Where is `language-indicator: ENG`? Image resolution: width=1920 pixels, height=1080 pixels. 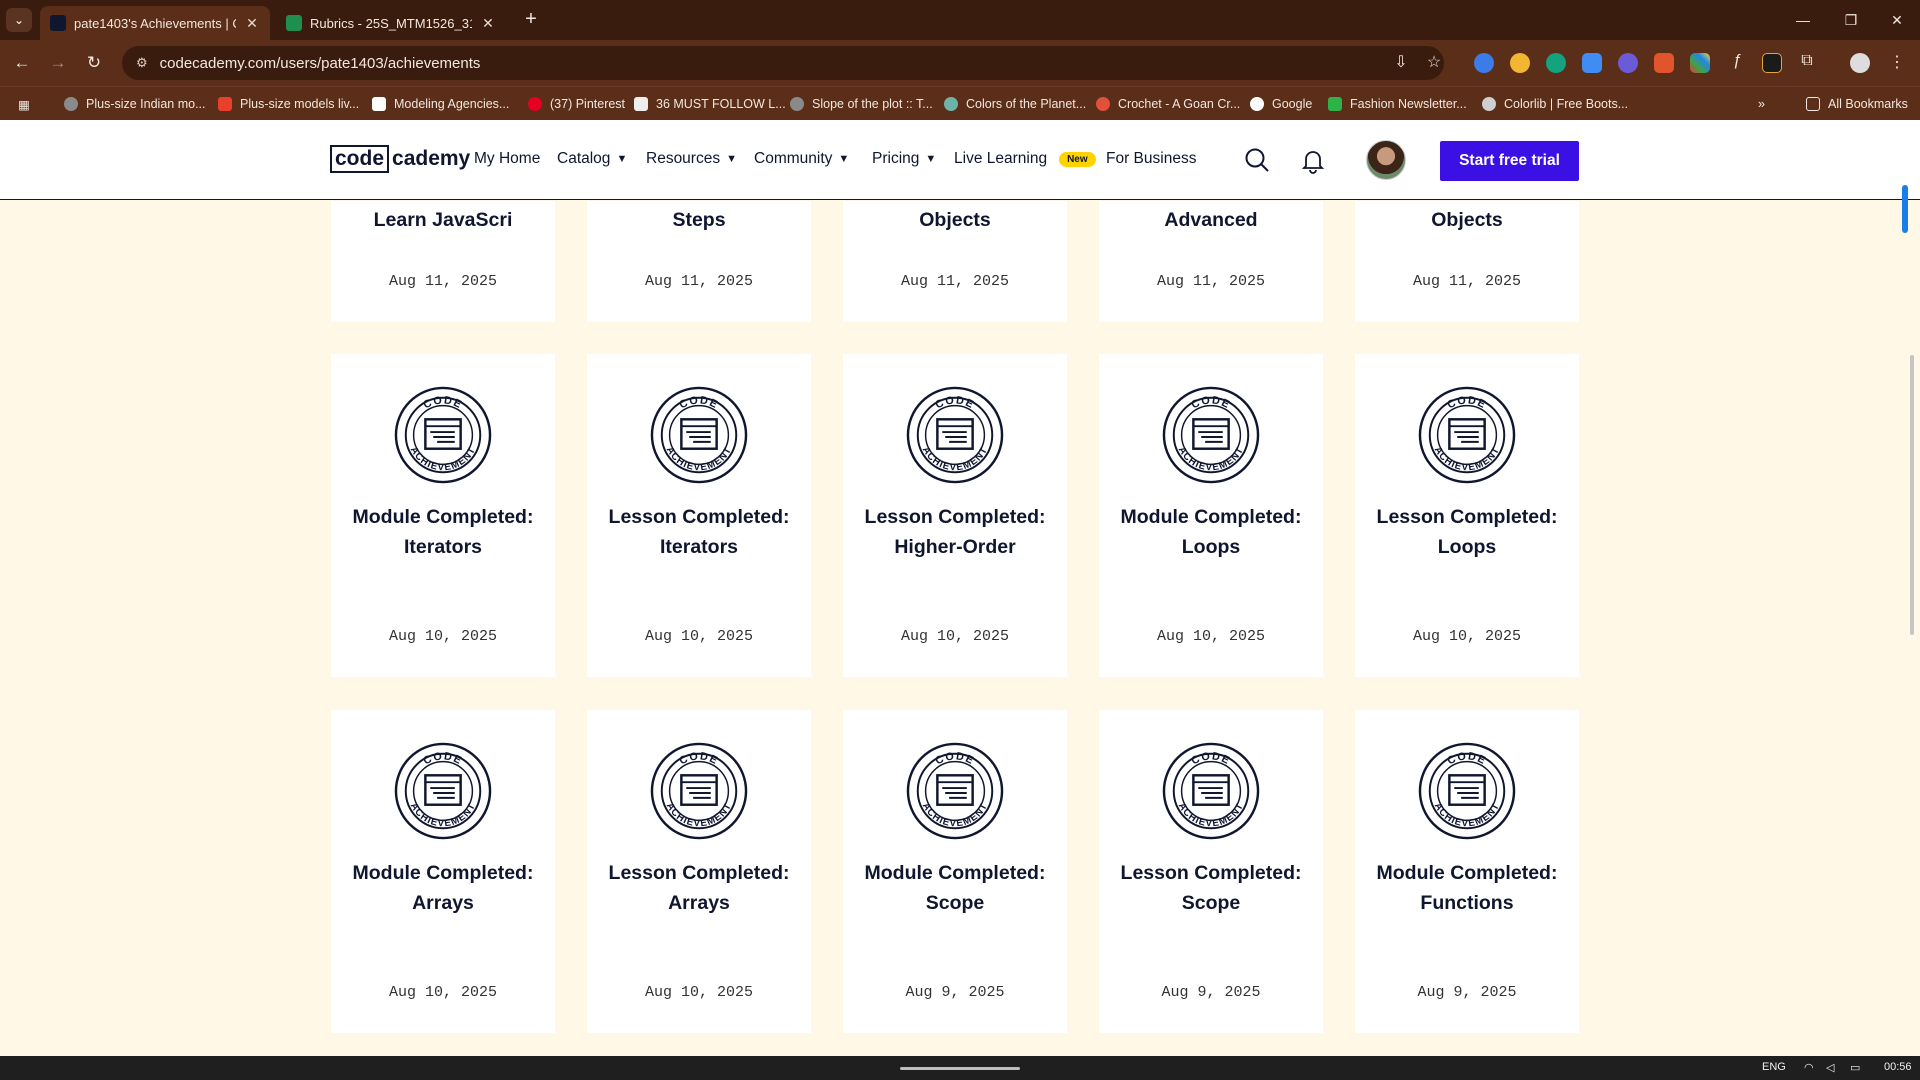
language-indicator: ENG is located at coordinates (1774, 1067).